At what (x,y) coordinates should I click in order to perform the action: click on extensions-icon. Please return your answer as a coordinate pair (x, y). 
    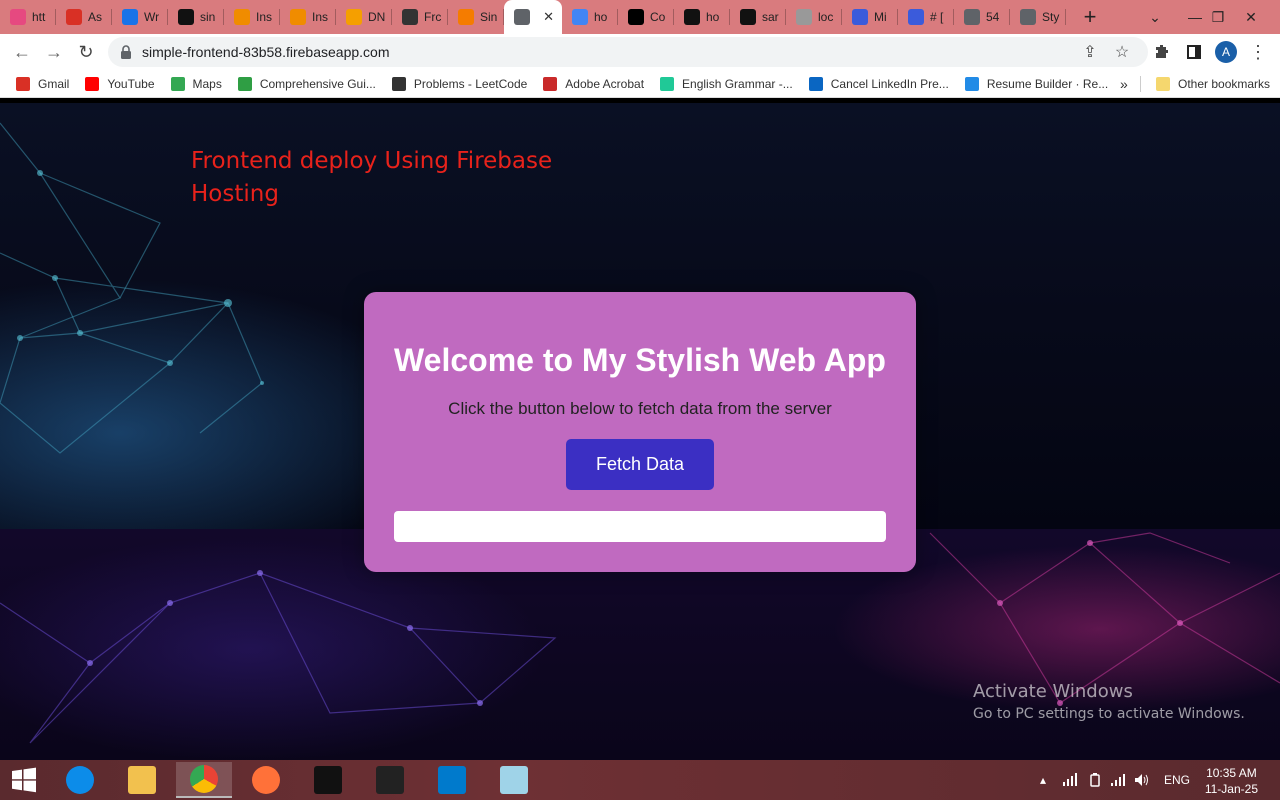
    Looking at the image, I should click on (1162, 52).